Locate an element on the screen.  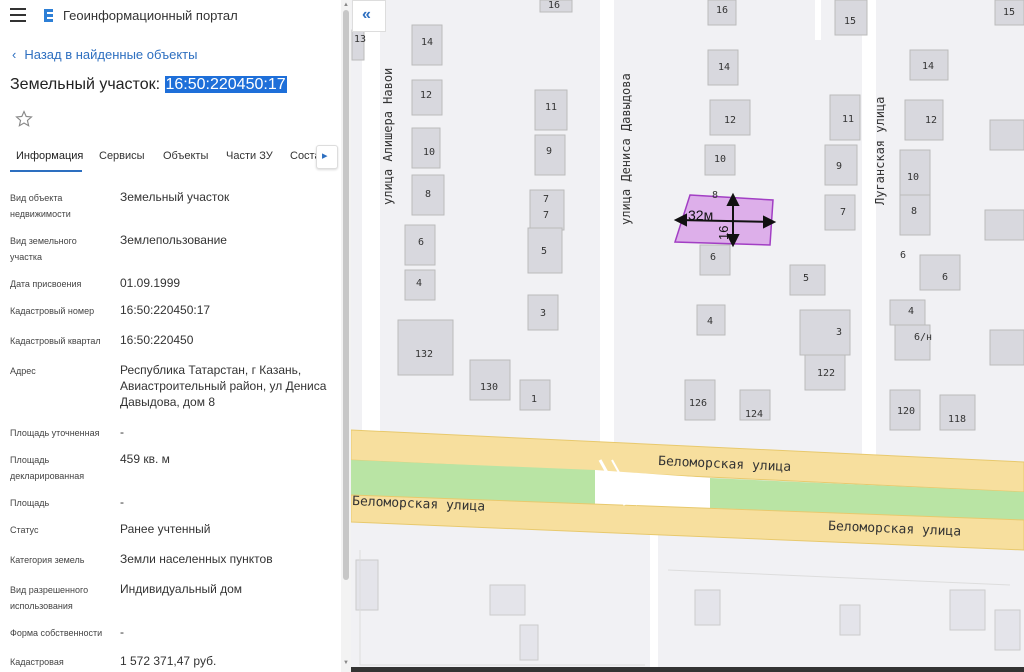
bottom-edge-bar is located at coordinates (687, 669).